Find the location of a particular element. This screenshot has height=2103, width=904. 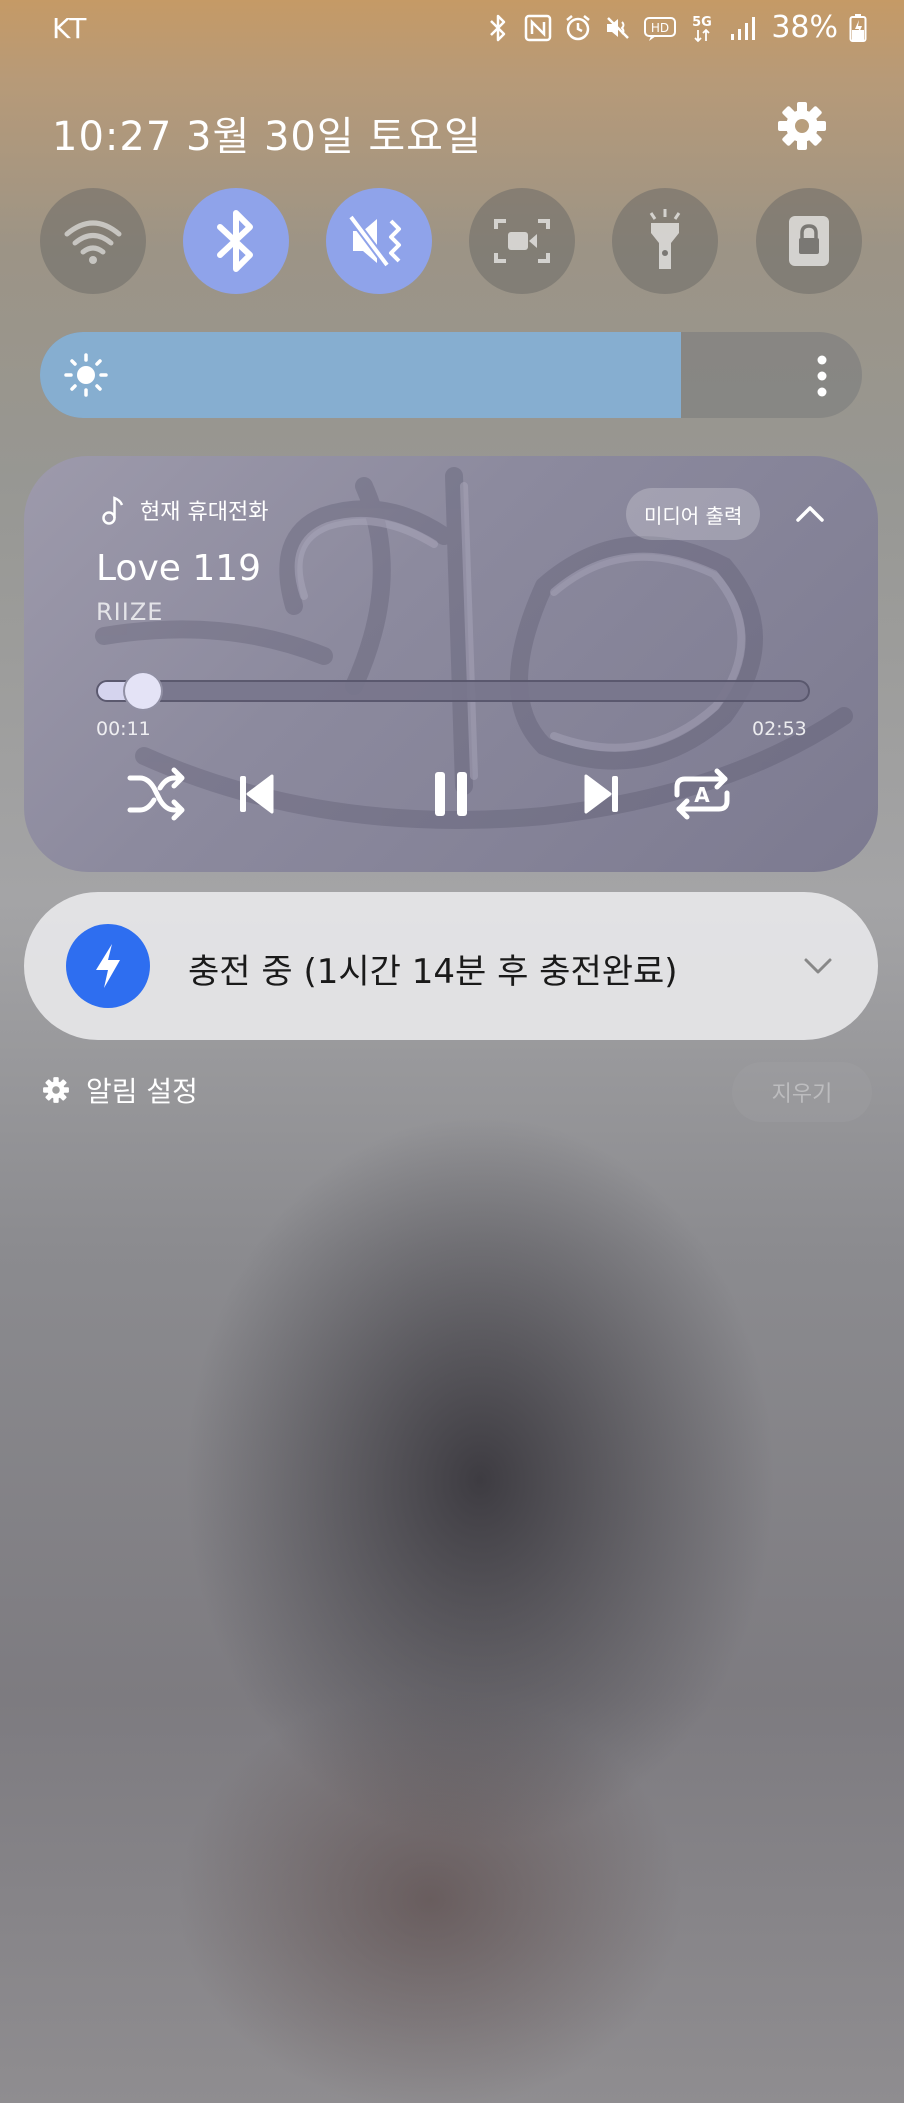

nfc-icon is located at coordinates (538, 28).